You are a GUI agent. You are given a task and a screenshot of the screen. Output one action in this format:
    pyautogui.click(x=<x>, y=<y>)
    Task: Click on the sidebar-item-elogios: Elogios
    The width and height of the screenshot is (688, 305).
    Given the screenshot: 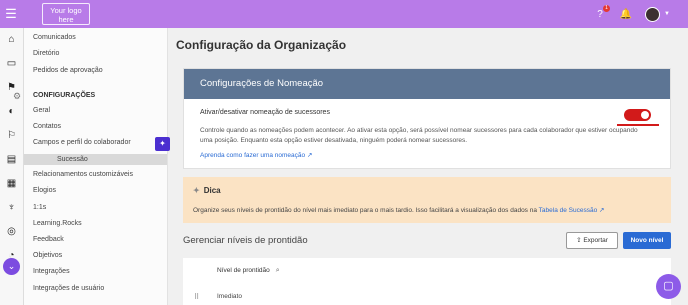 What is the action you would take?
    pyautogui.click(x=44, y=190)
    